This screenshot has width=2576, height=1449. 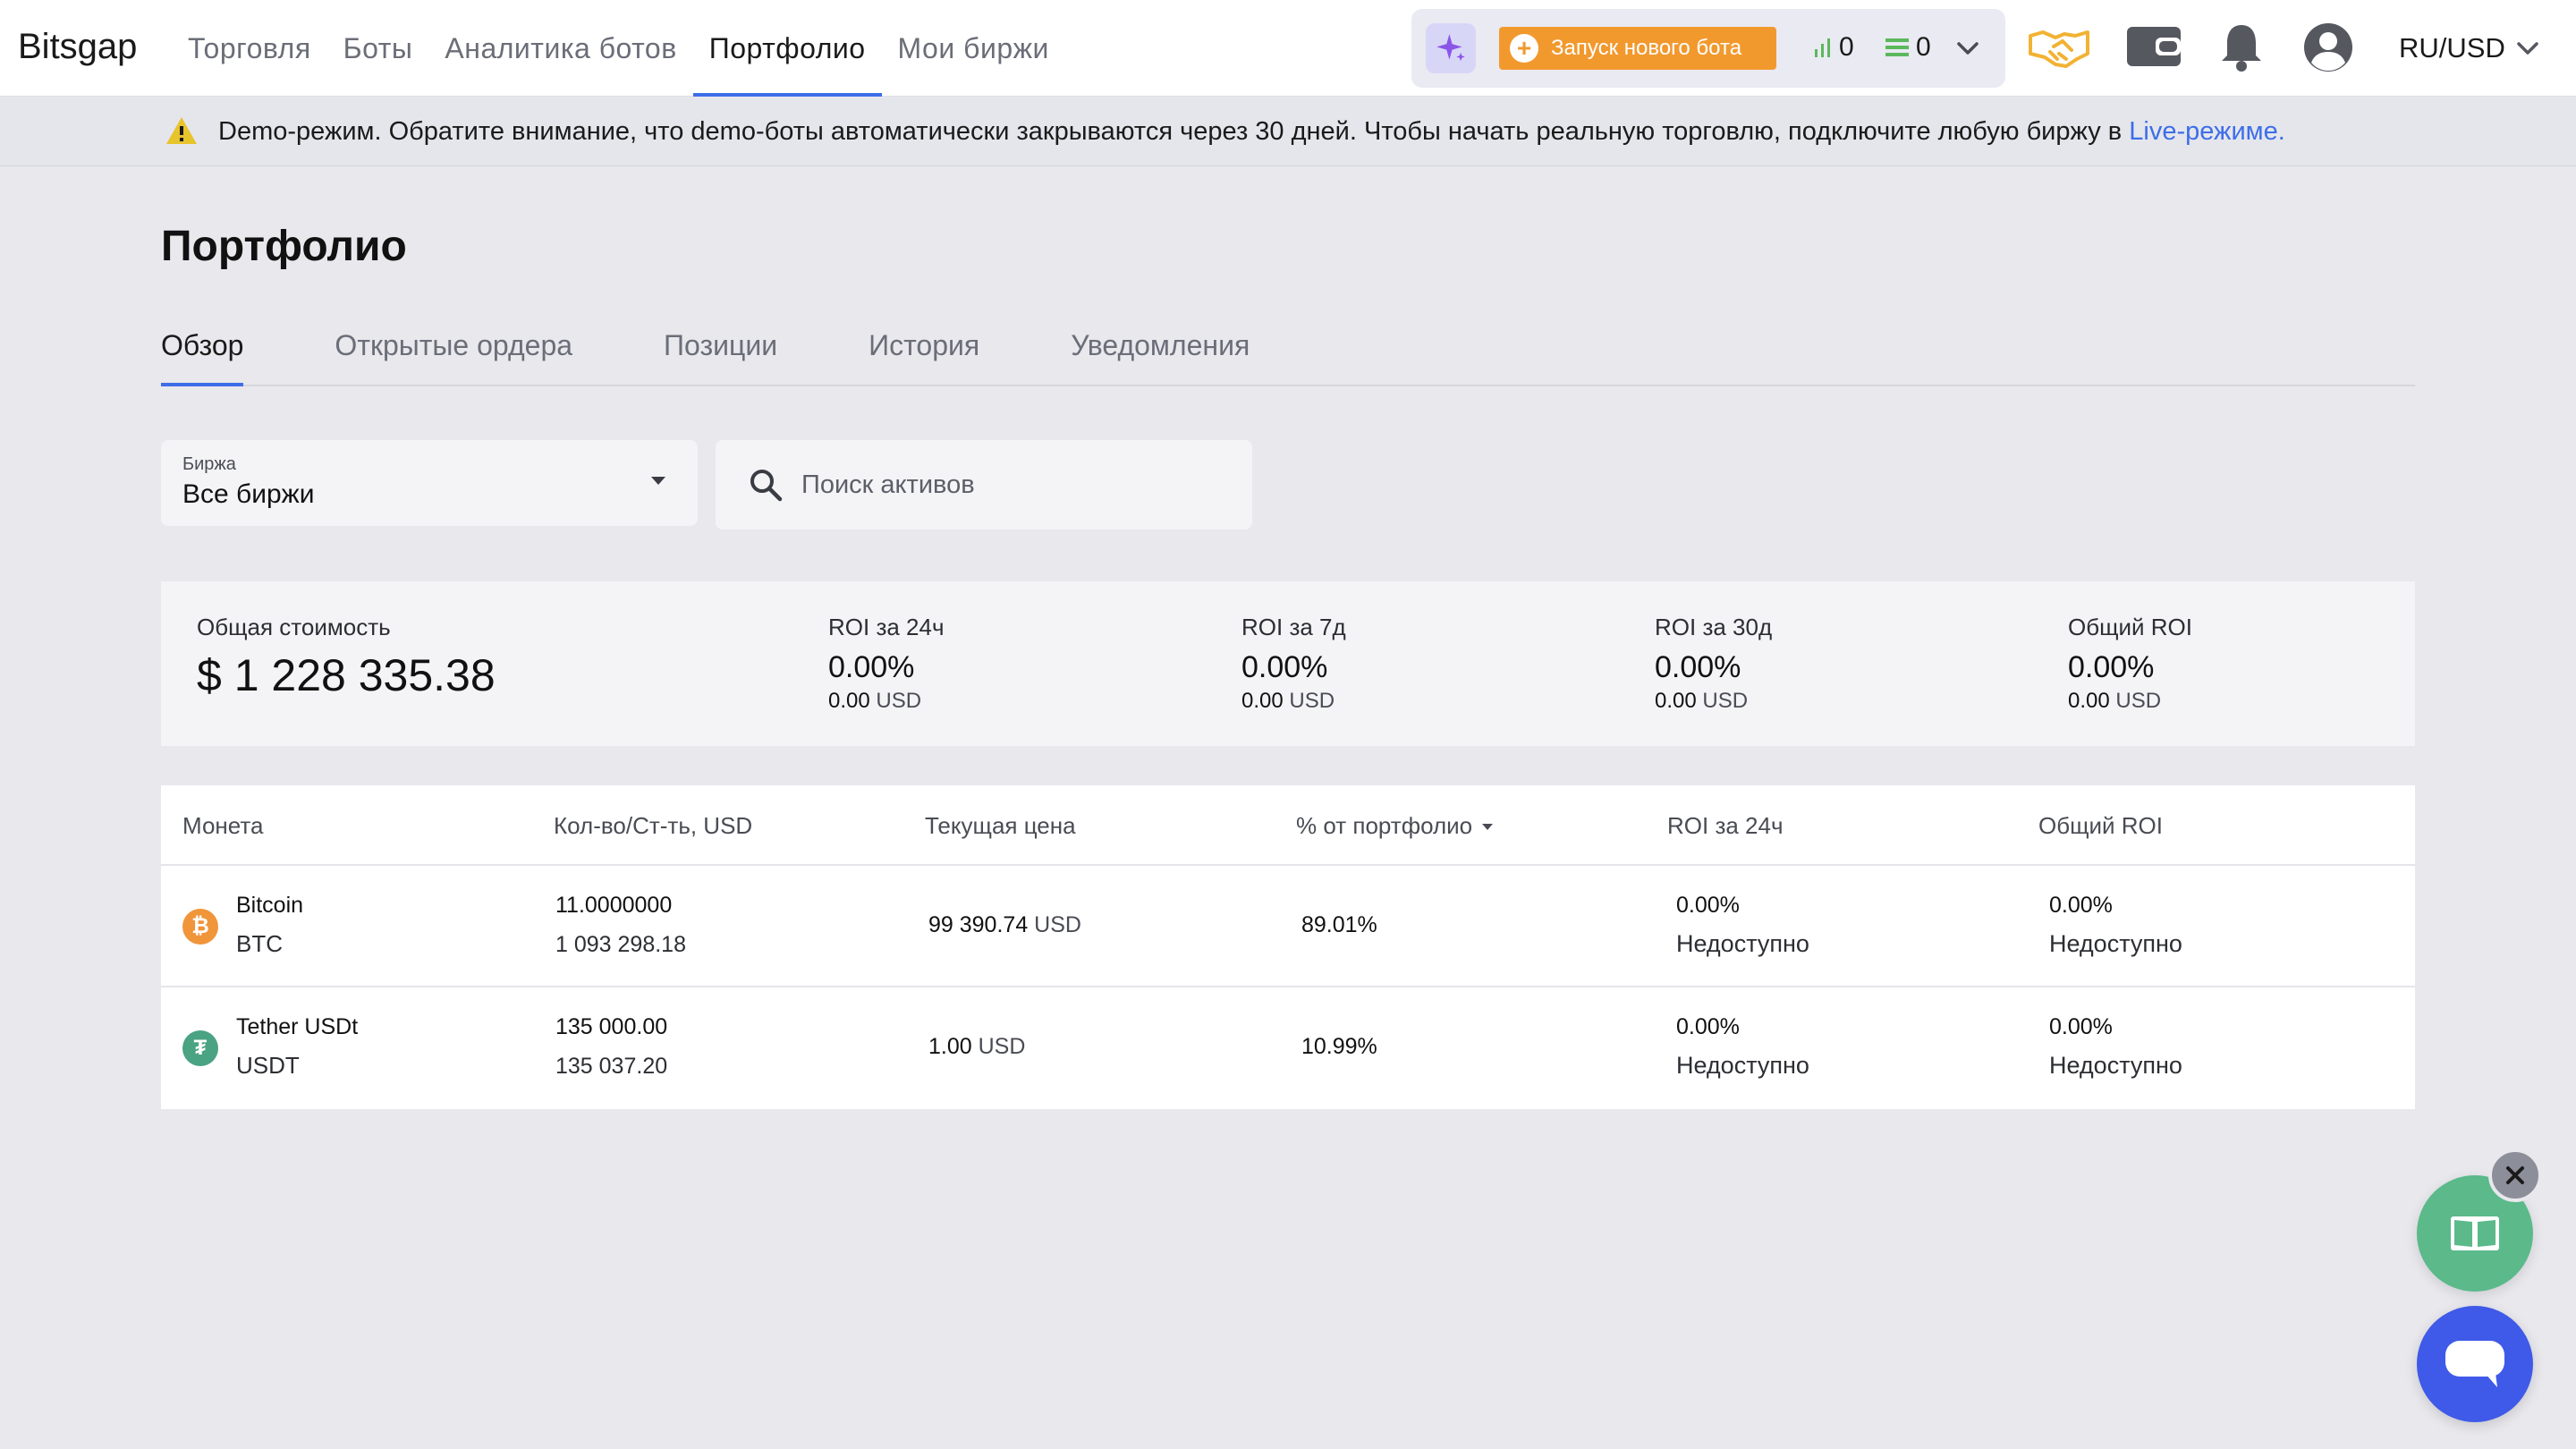 I want to click on sort-caret-down-icon, so click(x=1488, y=826).